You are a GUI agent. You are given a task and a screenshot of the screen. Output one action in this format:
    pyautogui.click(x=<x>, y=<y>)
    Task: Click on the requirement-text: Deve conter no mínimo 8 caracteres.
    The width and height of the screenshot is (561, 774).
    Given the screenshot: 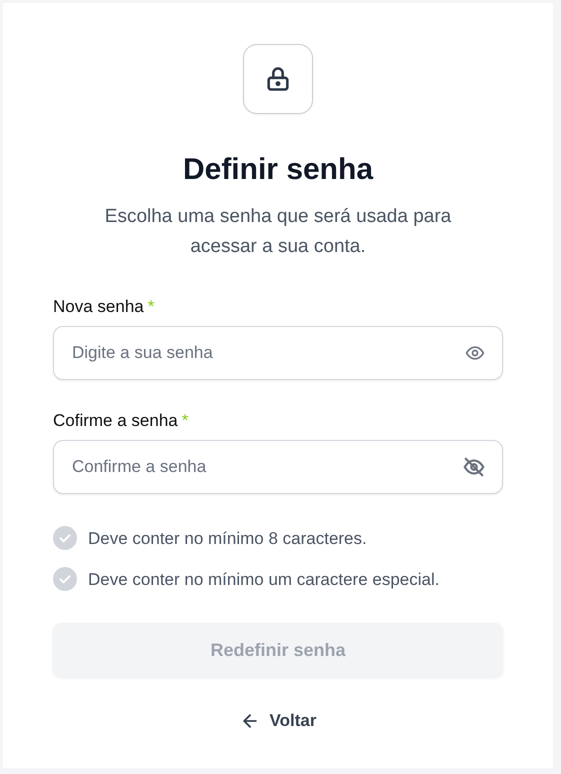 What is the action you would take?
    pyautogui.click(x=227, y=539)
    